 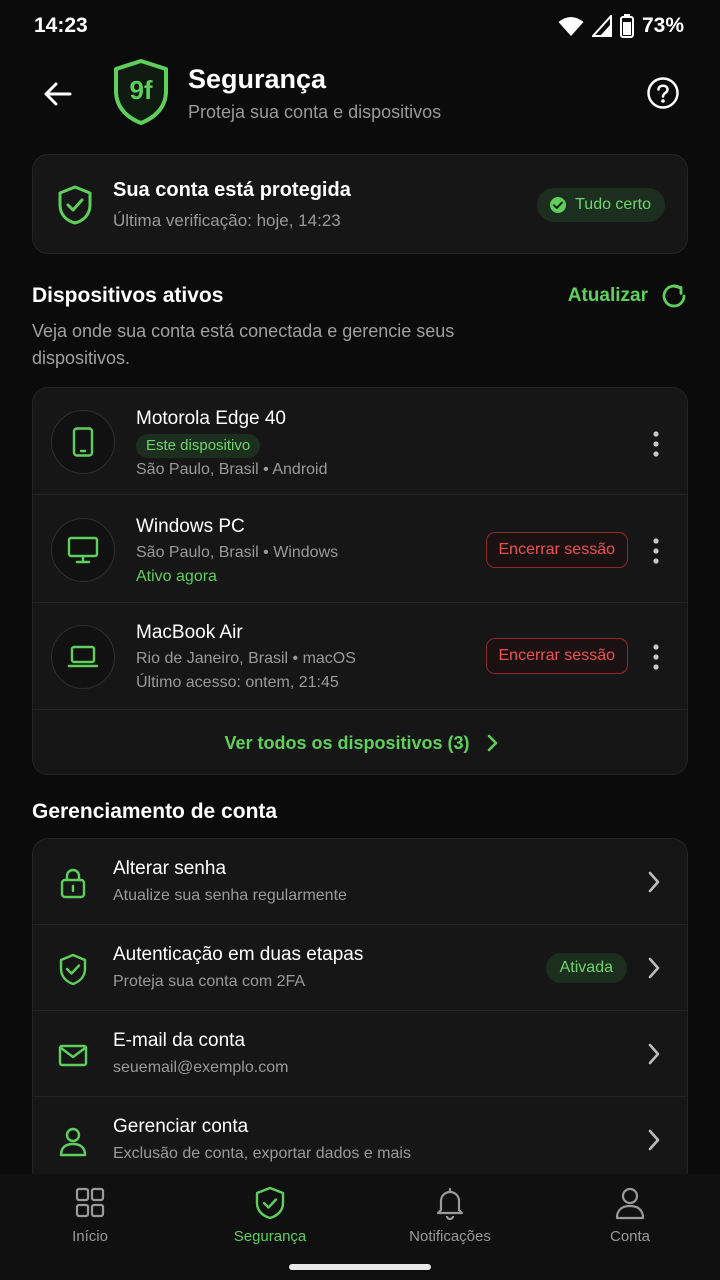 I want to click on item-title: E-mail da conta, so click(x=179, y=1040).